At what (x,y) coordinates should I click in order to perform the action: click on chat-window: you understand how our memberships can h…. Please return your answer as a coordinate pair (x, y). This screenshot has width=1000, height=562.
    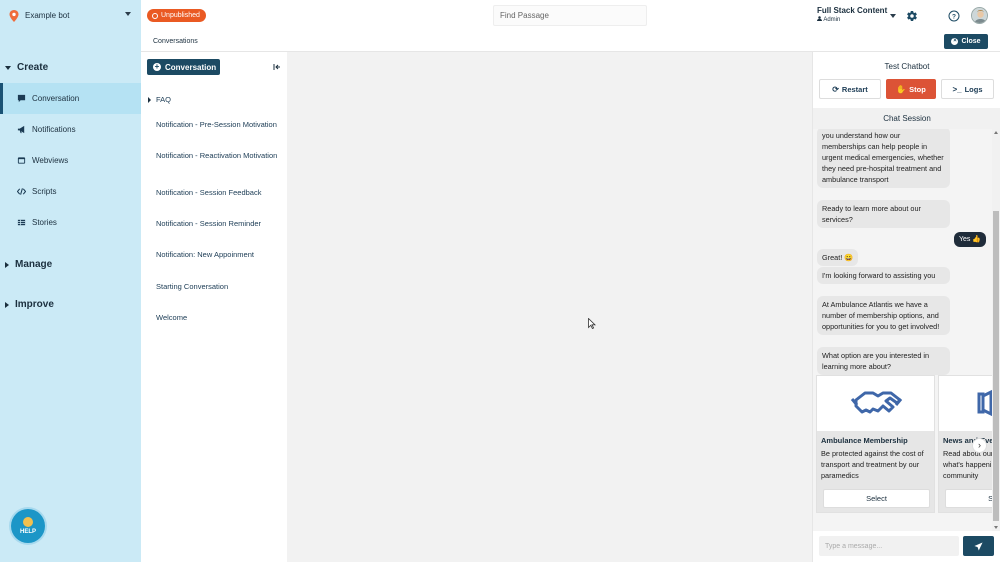
    Looking at the image, I should click on (903, 330).